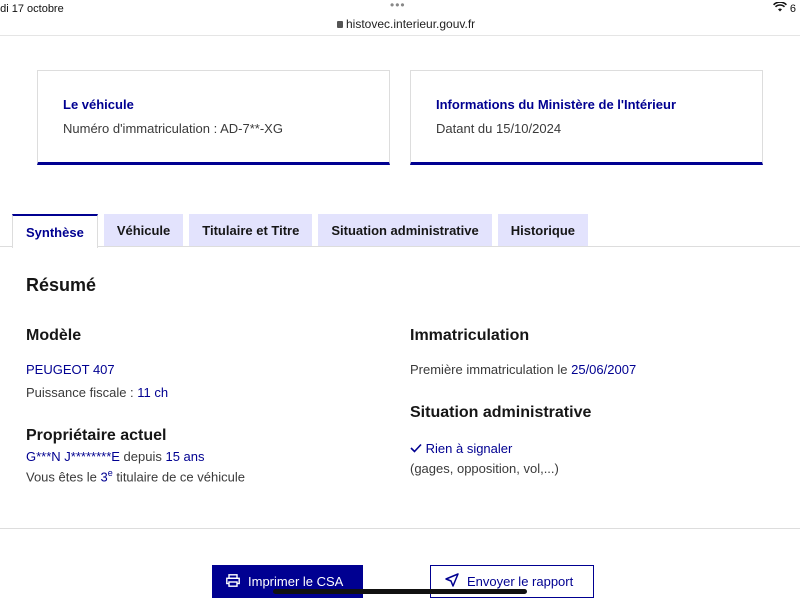 This screenshot has width=800, height=600. What do you see at coordinates (153, 392) in the screenshot?
I see `fiscal-power-value: 11 ch` at bounding box center [153, 392].